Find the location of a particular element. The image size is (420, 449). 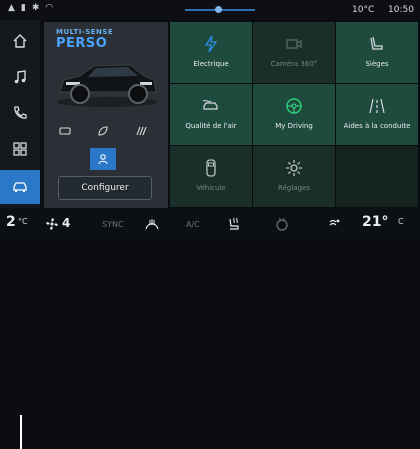

tile-label: Qualité de l'air is located at coordinates (211, 126).